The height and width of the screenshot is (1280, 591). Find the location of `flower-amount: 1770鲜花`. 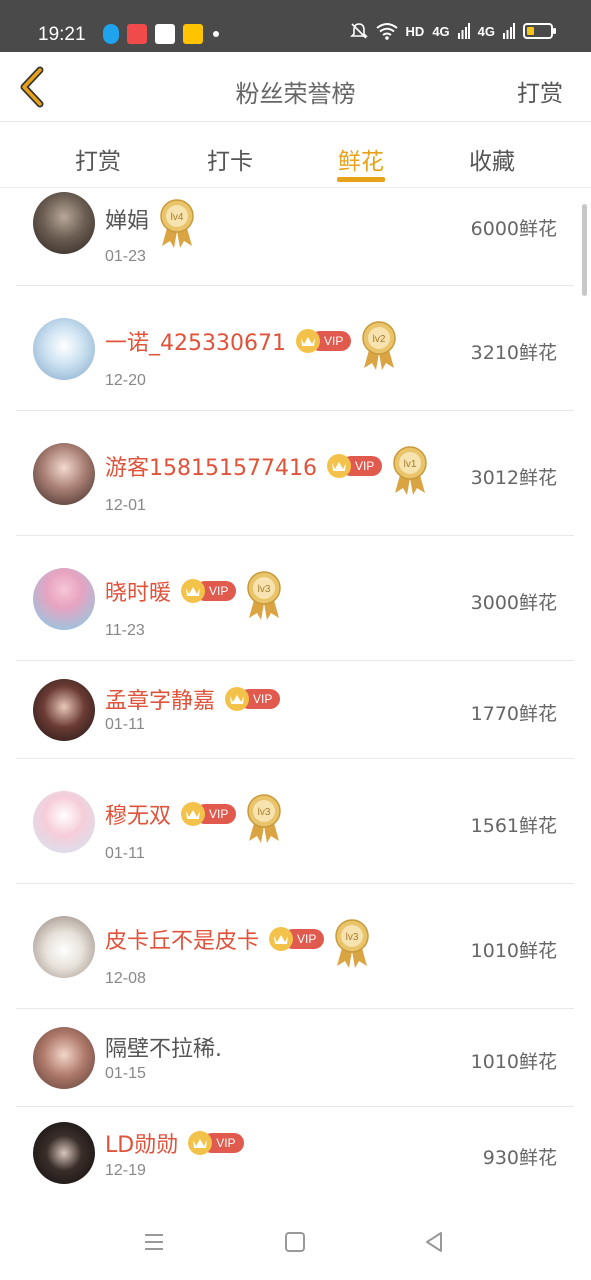

flower-amount: 1770鲜花 is located at coordinates (513, 714).